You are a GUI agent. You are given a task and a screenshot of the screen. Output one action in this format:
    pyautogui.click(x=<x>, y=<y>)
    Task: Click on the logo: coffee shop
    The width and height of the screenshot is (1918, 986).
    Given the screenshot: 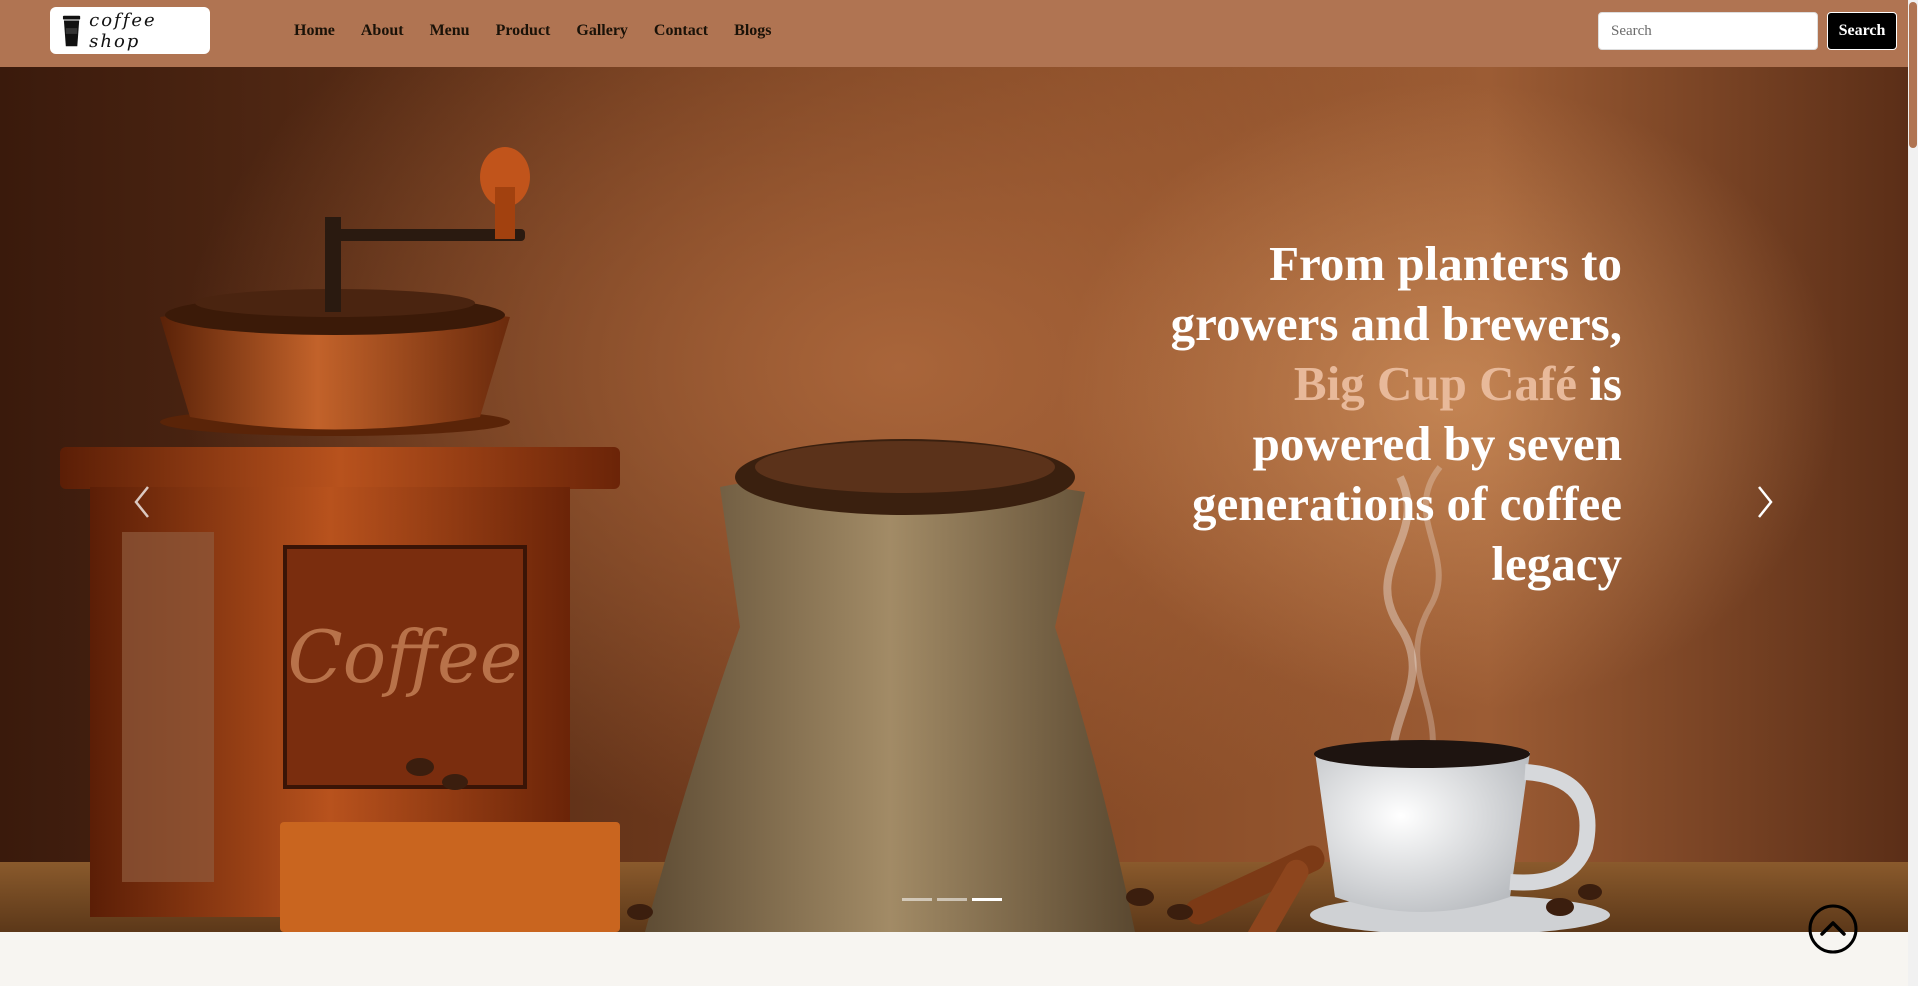 What is the action you would take?
    pyautogui.click(x=130, y=30)
    